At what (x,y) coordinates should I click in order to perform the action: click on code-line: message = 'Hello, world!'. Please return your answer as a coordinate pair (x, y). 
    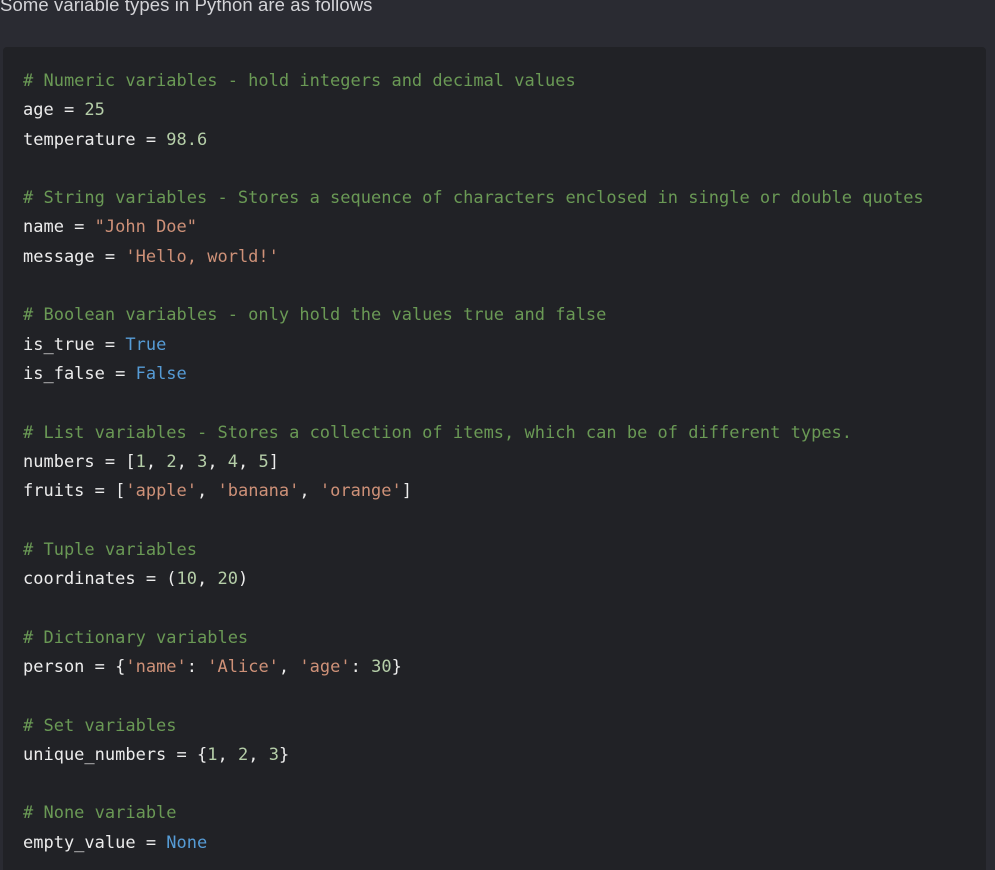
    Looking at the image, I should click on (473, 257).